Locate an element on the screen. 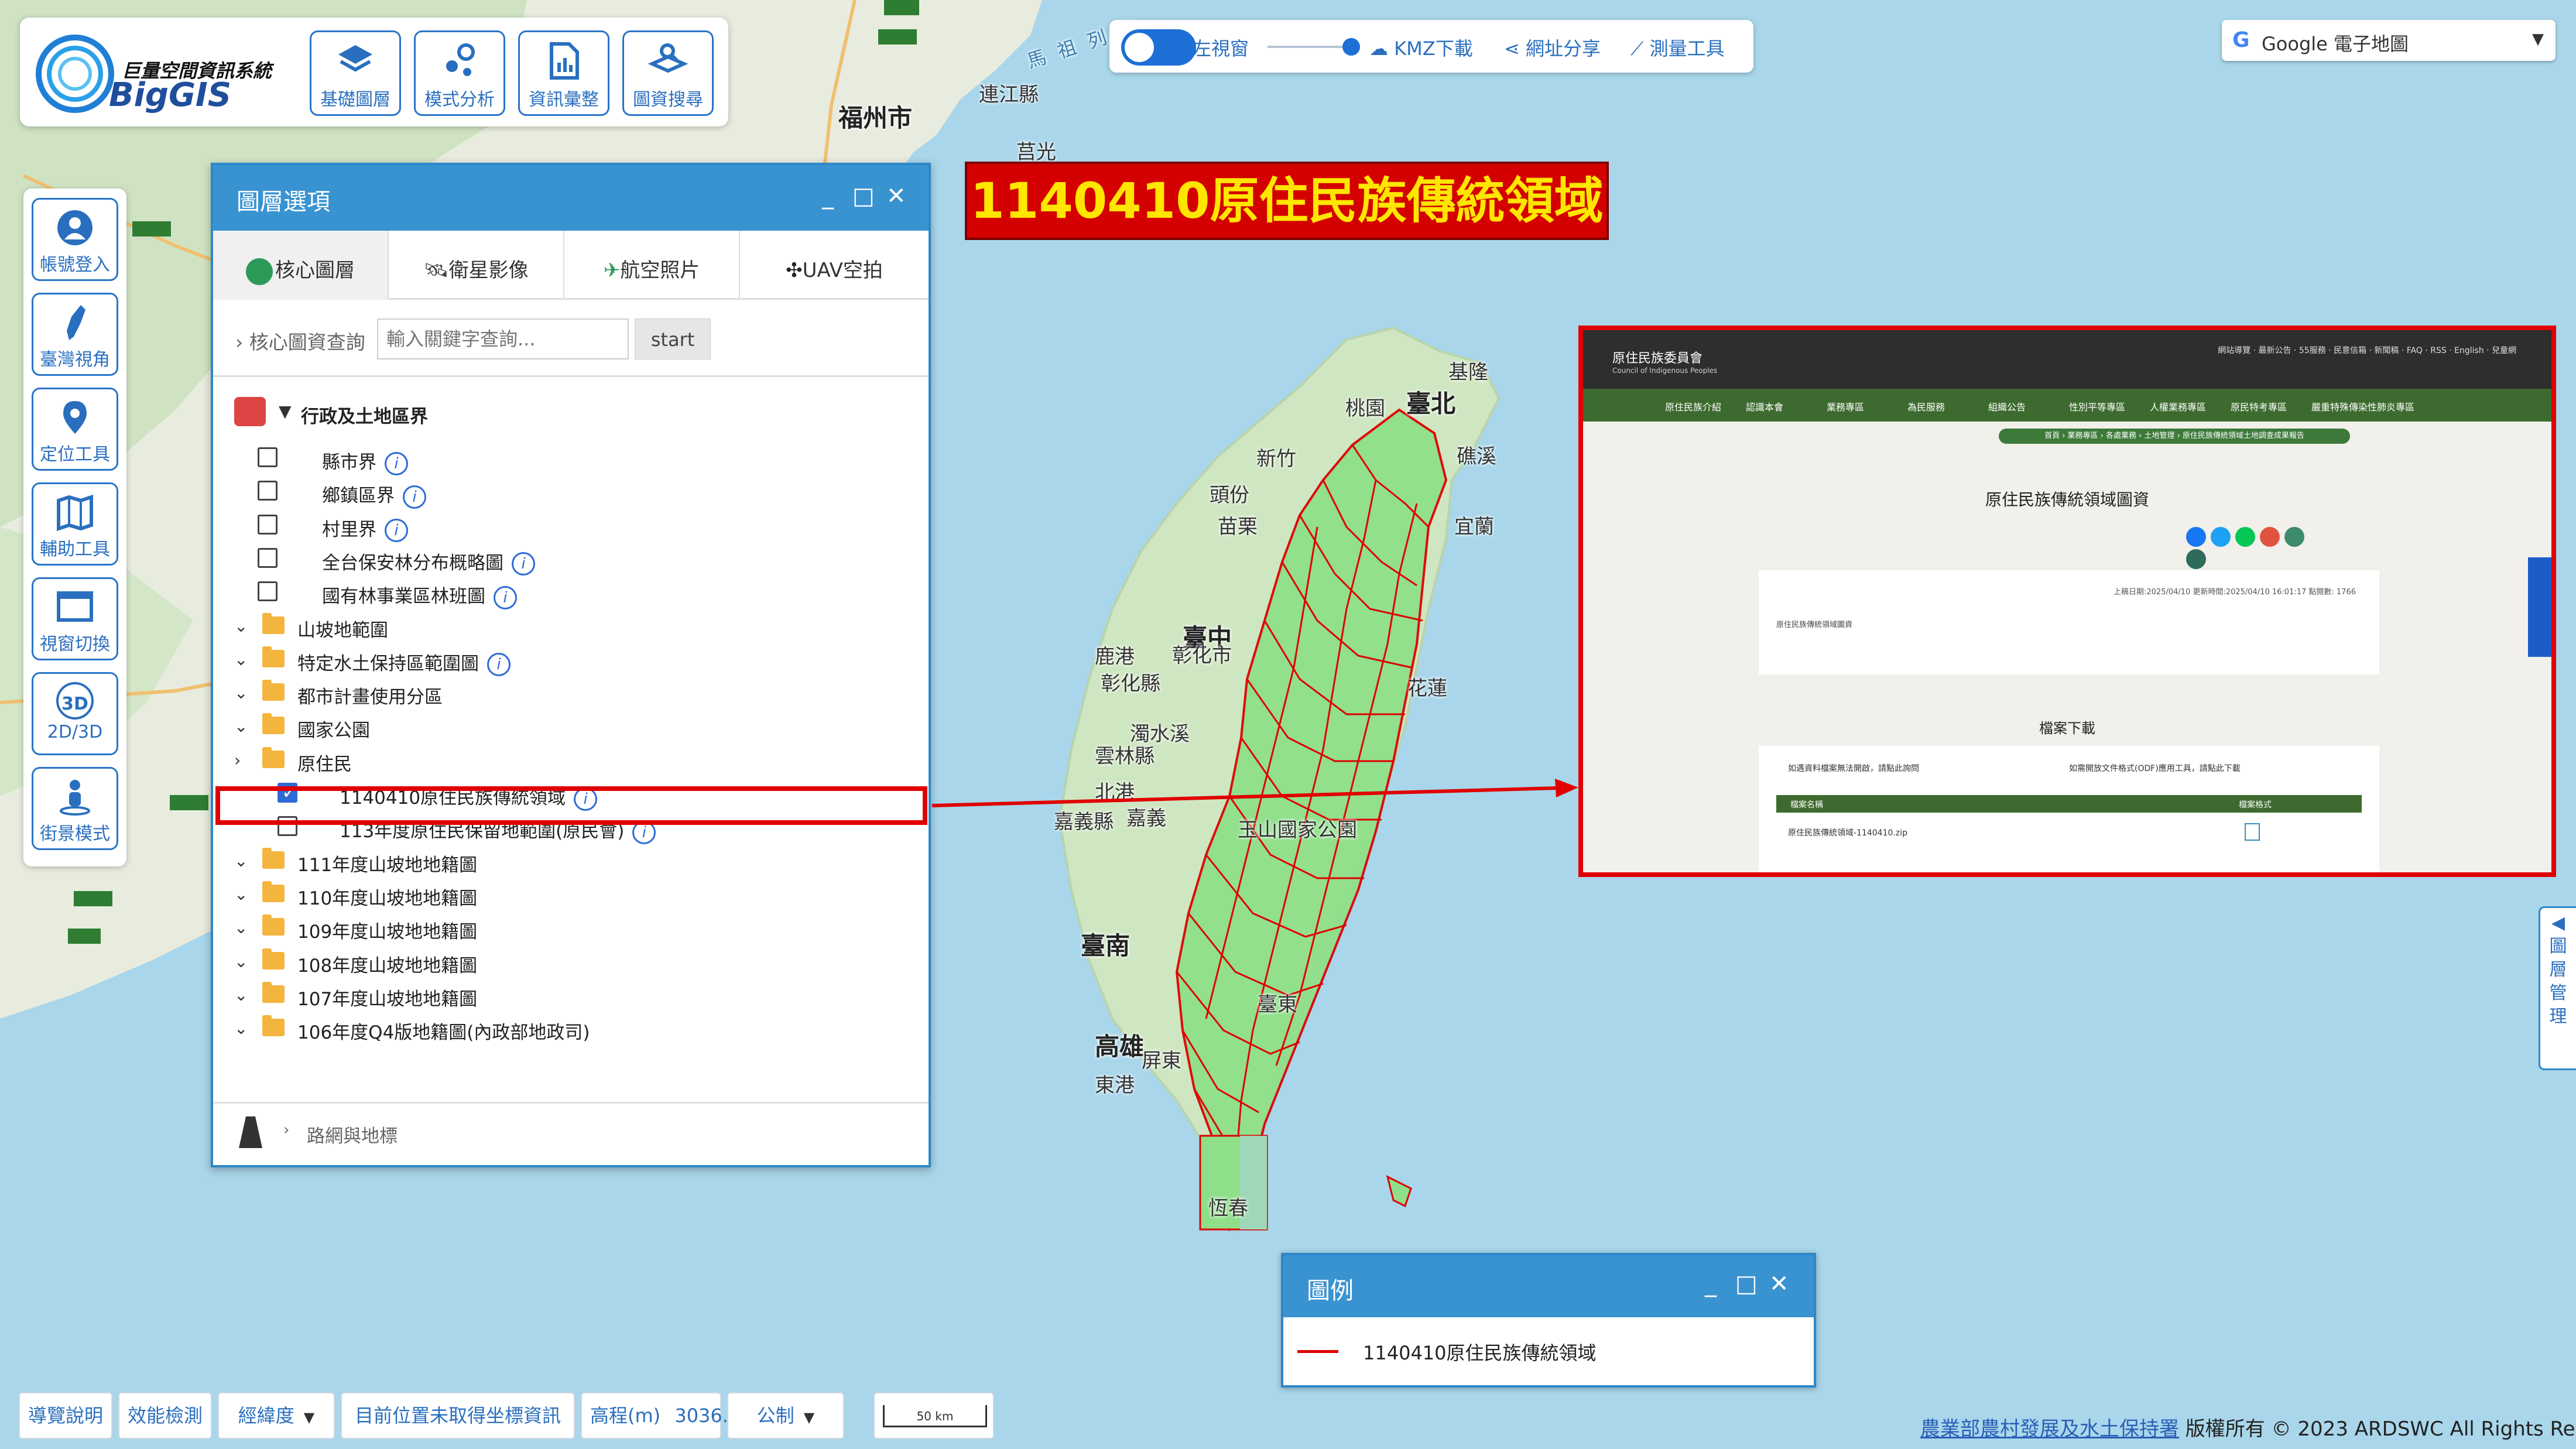 This screenshot has width=2576, height=1449. login-button: 帳號登入 is located at coordinates (75, 239).